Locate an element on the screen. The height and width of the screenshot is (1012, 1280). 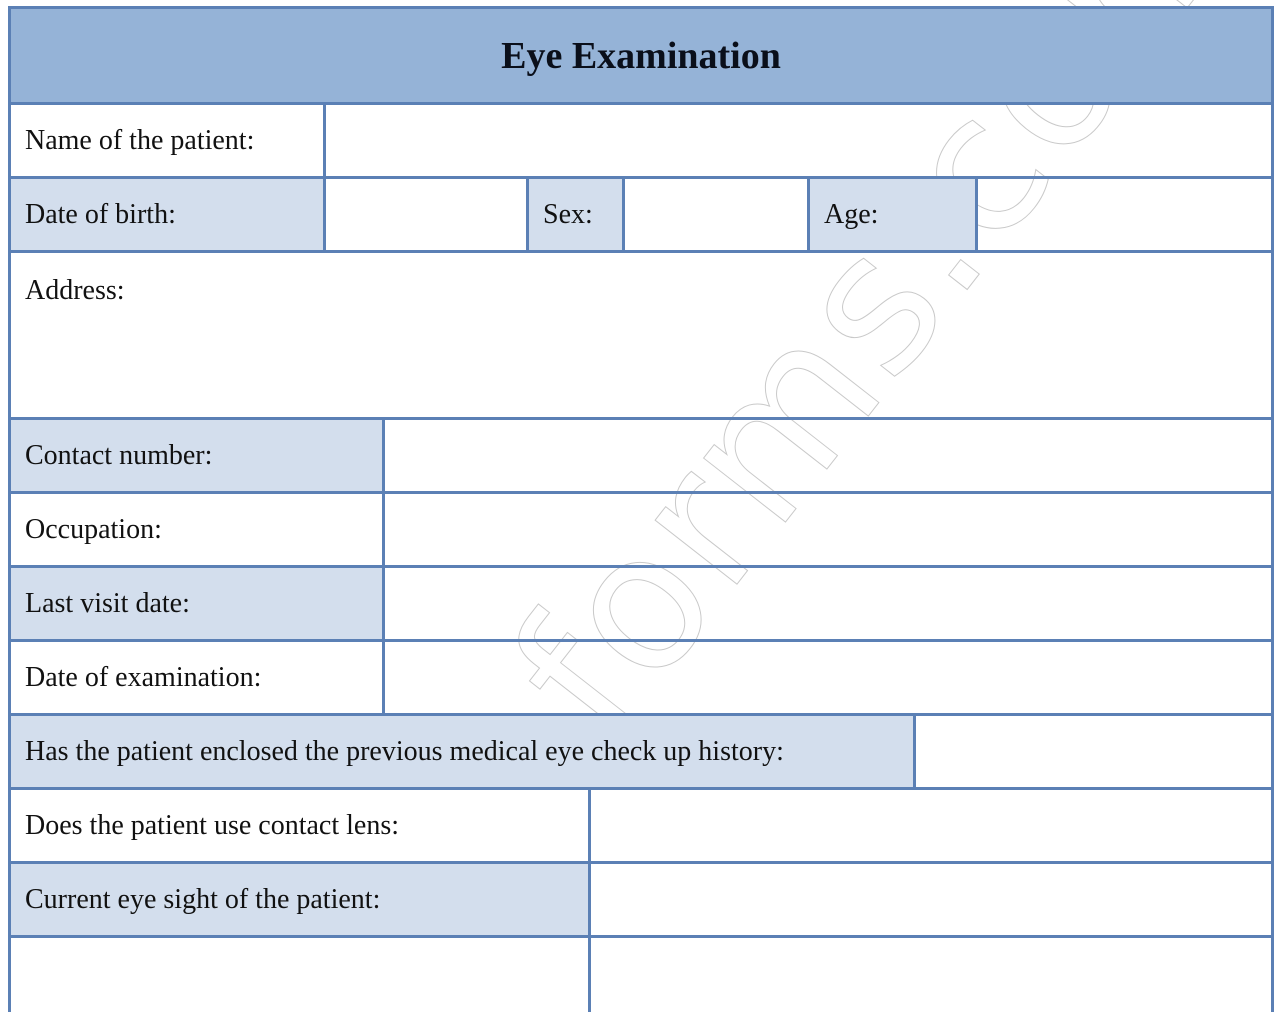
row-date-of-examination: Date of examination: is located at coordinates (641, 679).